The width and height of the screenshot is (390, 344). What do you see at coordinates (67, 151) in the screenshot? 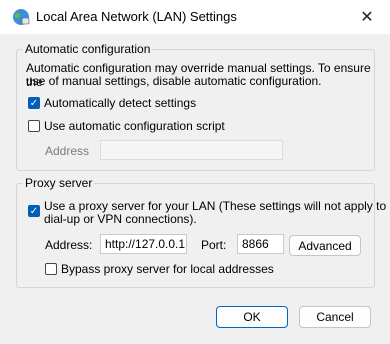
I see `script-address-label: Address` at bounding box center [67, 151].